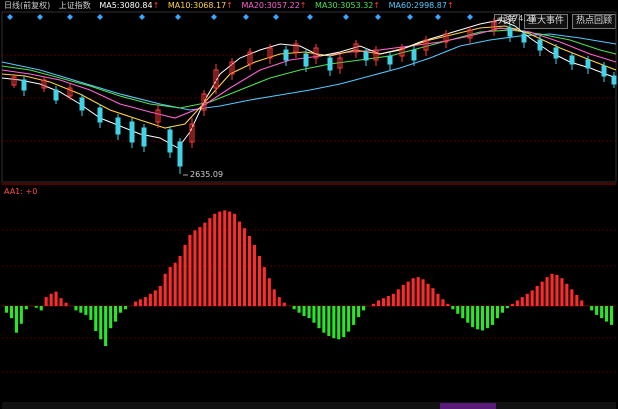 This screenshot has height=409, width=618. Describe the element at coordinates (207, 174) in the screenshot. I see `low-price-label: 2635.09` at that location.